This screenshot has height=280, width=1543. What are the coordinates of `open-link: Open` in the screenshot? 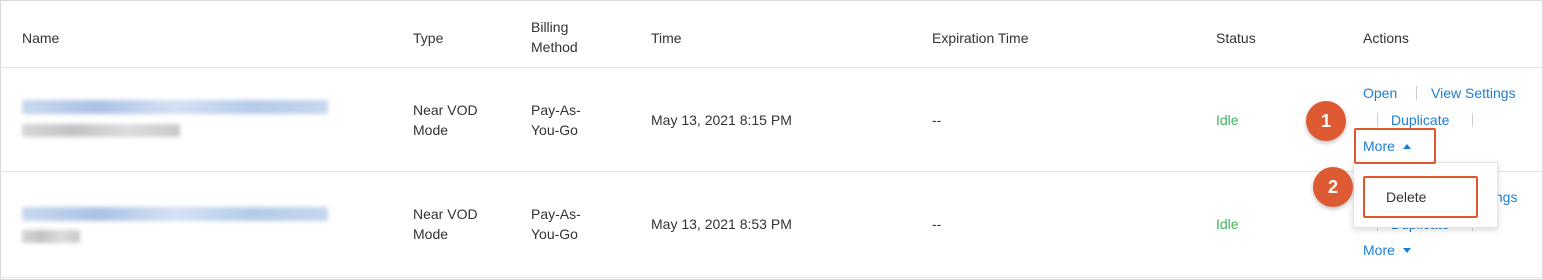 It's located at (1380, 93).